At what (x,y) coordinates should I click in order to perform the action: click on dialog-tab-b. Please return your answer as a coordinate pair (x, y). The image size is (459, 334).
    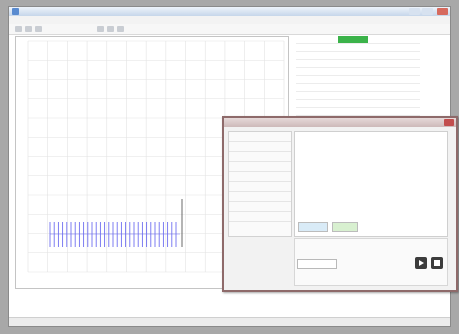
    Looking at the image, I should click on (345, 227).